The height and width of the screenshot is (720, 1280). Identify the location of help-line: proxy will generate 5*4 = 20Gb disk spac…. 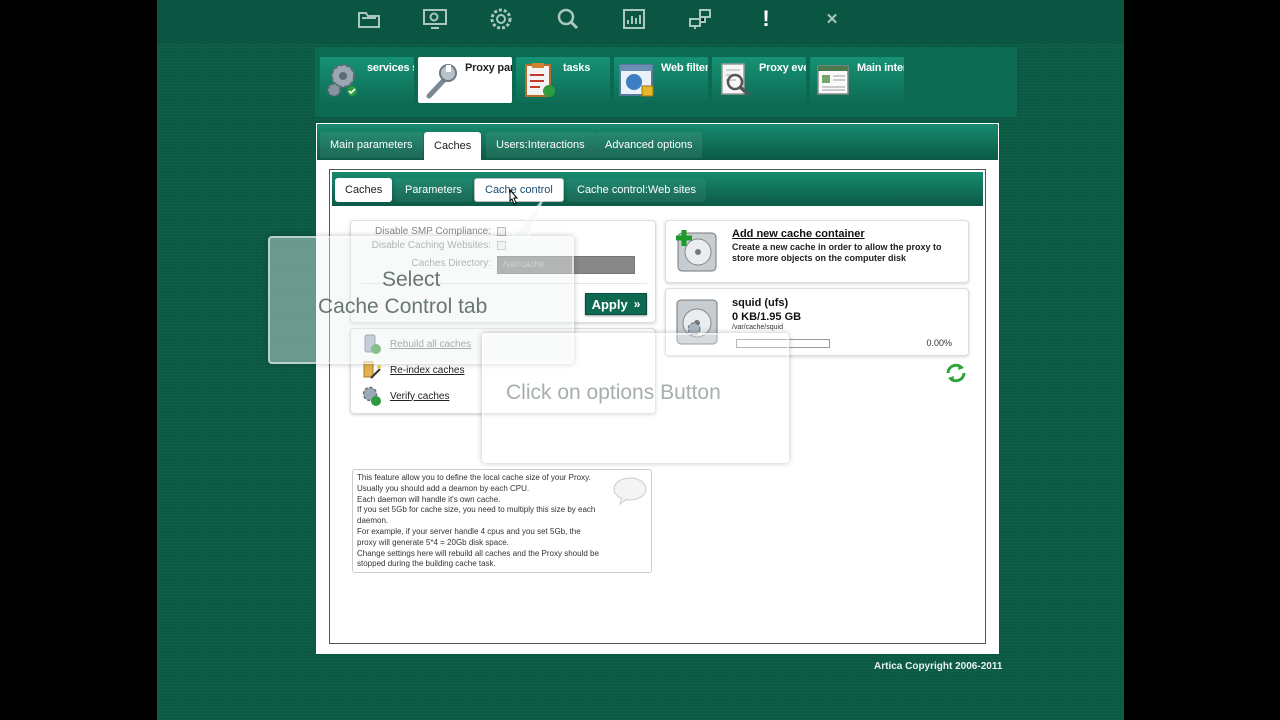
(433, 542).